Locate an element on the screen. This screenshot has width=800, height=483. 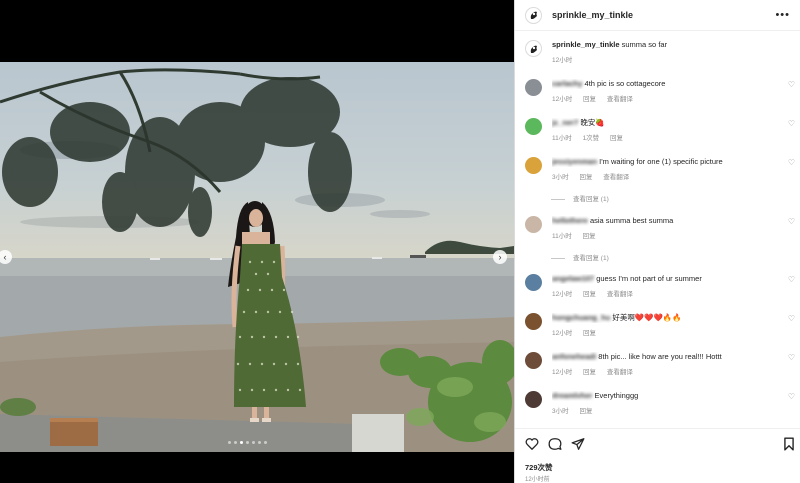
comment-text: Everythinggg is located at coordinates (616, 395).